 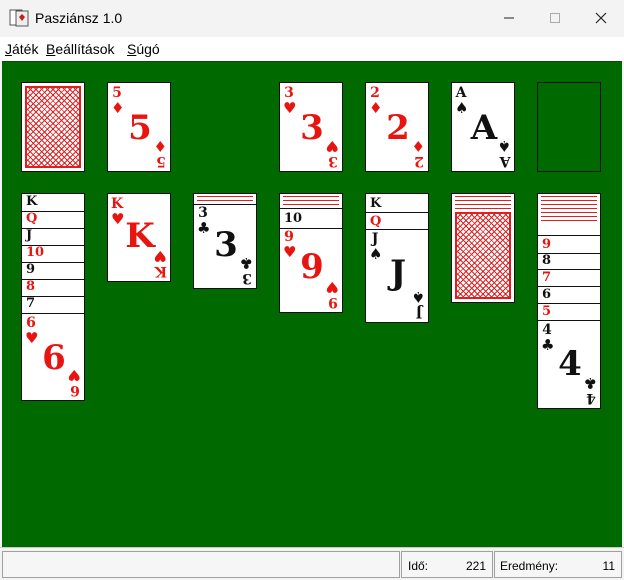 I want to click on maximize-button, so click(x=555, y=18).